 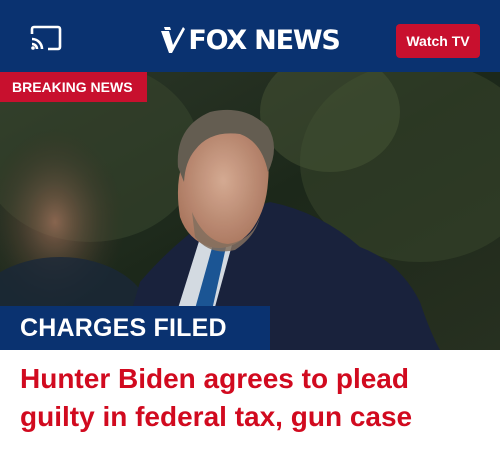 What do you see at coordinates (135, 328) in the screenshot?
I see `charges-filed-banner: CHARGES FILED` at bounding box center [135, 328].